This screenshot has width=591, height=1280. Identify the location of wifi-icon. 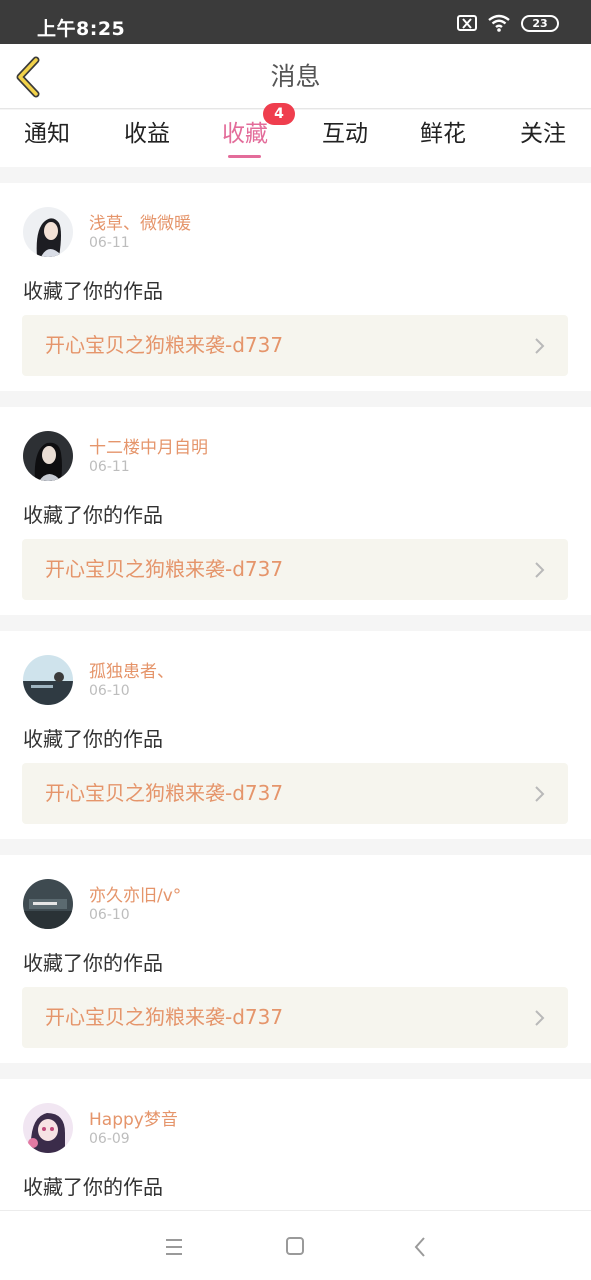
(499, 23).